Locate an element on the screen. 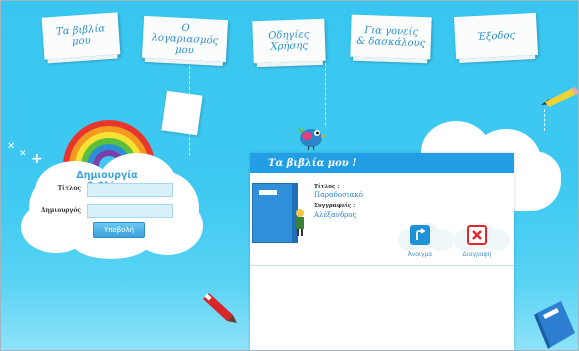 The image size is (579, 351). nav-tab-label: Οδηγίες Χρήσης is located at coordinates (289, 41).